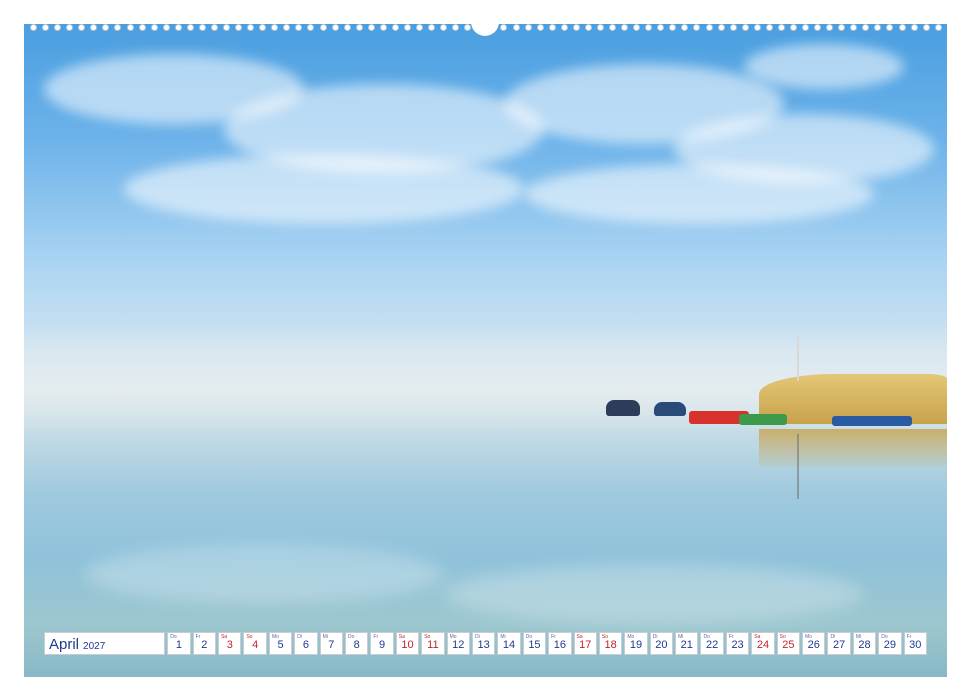 The image size is (971, 700). Describe the element at coordinates (661, 645) in the screenshot. I see `day-number: 20` at that location.